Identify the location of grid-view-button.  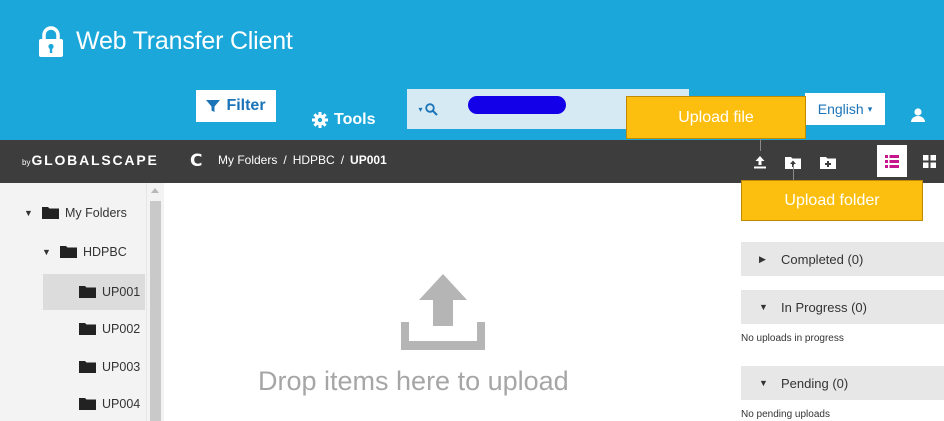
(929, 161).